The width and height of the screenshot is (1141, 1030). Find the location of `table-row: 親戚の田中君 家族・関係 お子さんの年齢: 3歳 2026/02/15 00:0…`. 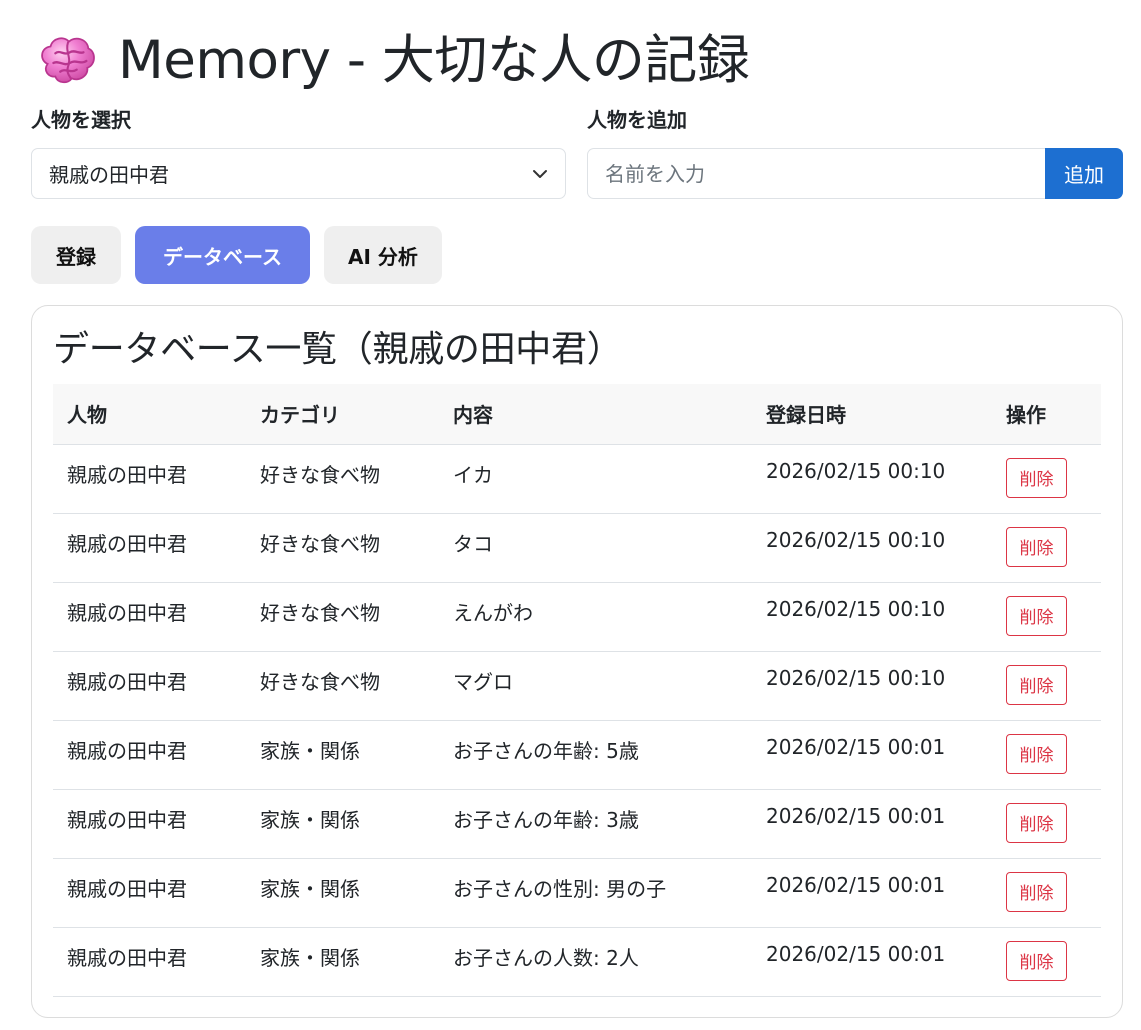

table-row: 親戚の田中君 家族・関係 お子さんの年齢: 3歳 2026/02/15 00:0… is located at coordinates (577, 824).